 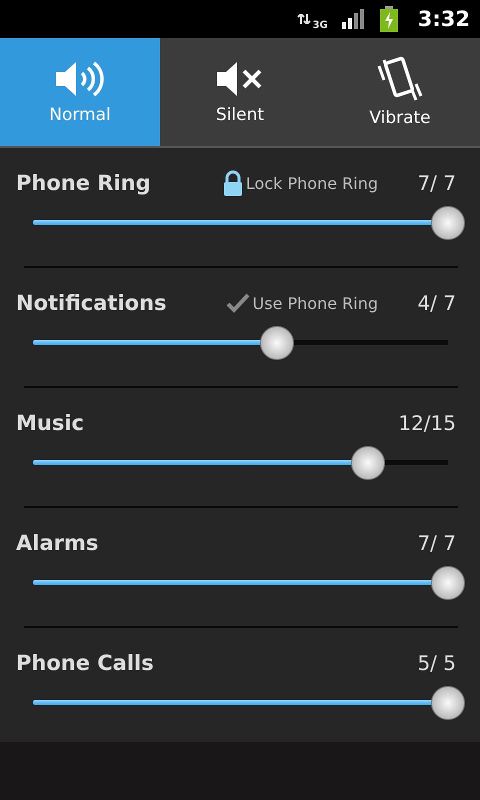 I want to click on network-type: 3G, so click(x=320, y=26).